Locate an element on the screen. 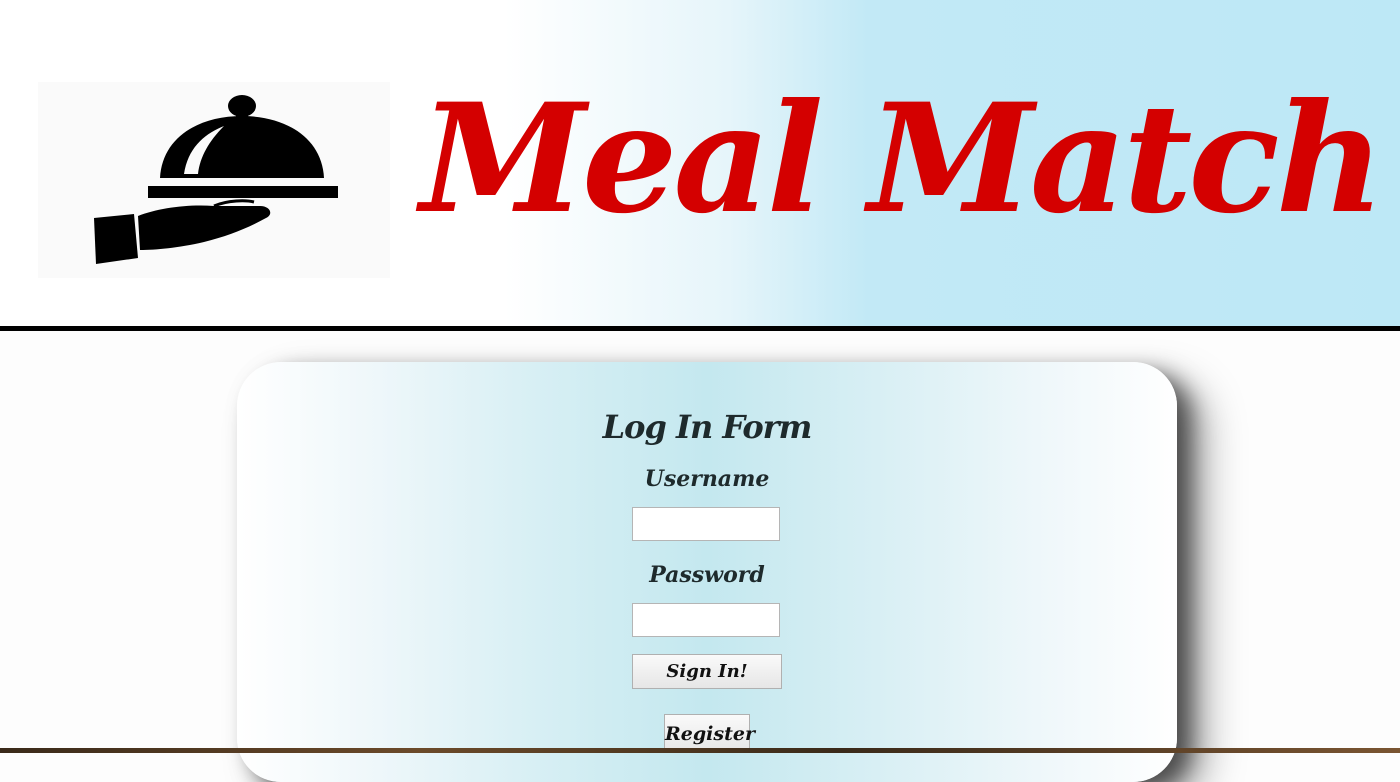 Image resolution: width=1400 pixels, height=782 pixels. header-divider is located at coordinates (700, 328).